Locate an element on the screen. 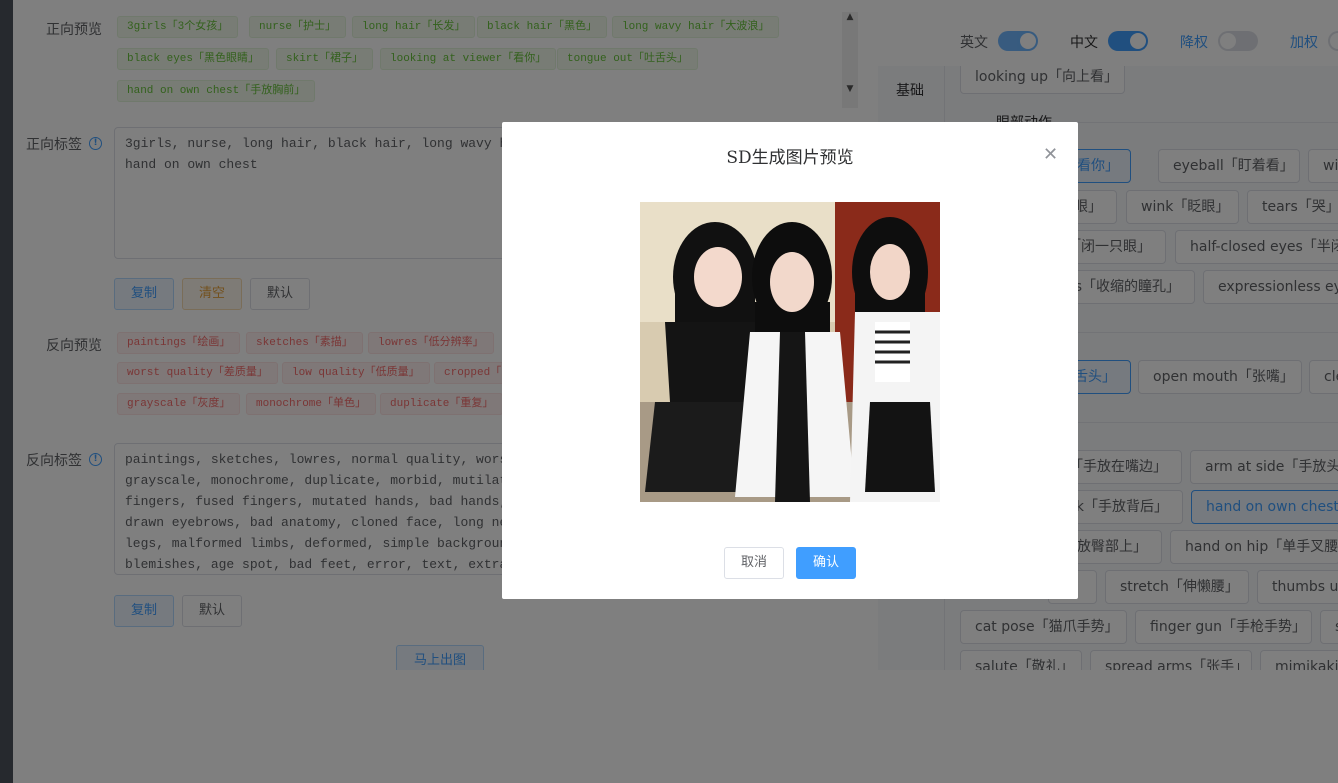 The image size is (1338, 783). dialog-title: SD生成图片预览 is located at coordinates (790, 158).